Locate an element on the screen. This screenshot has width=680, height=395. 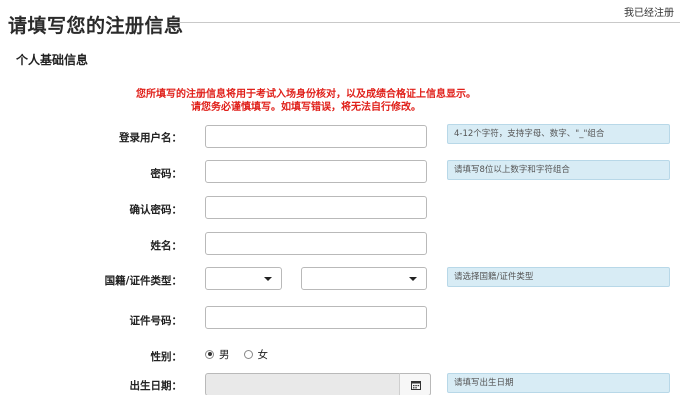
calendar-button is located at coordinates (415, 384).